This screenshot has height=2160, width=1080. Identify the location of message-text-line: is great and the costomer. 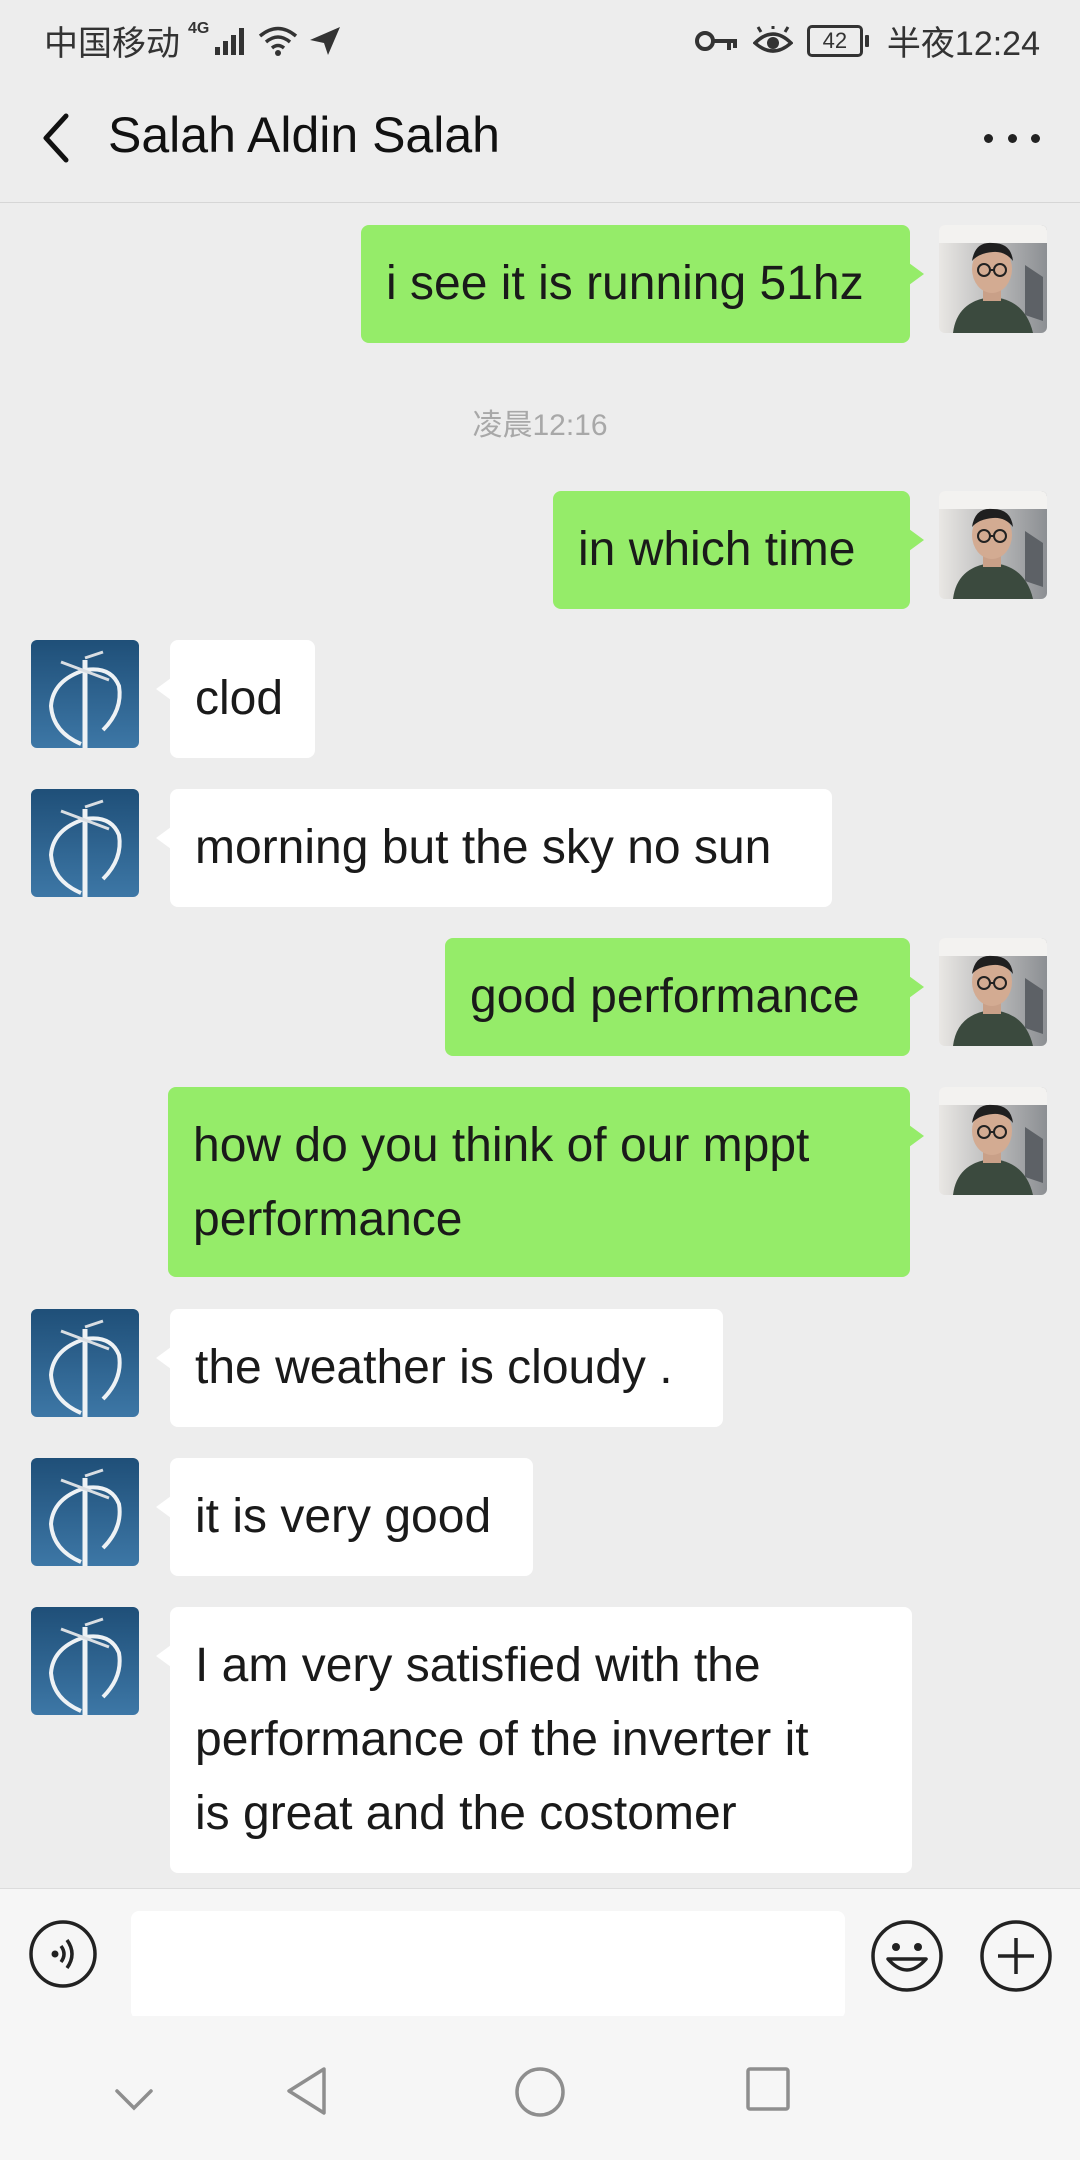
(466, 1813).